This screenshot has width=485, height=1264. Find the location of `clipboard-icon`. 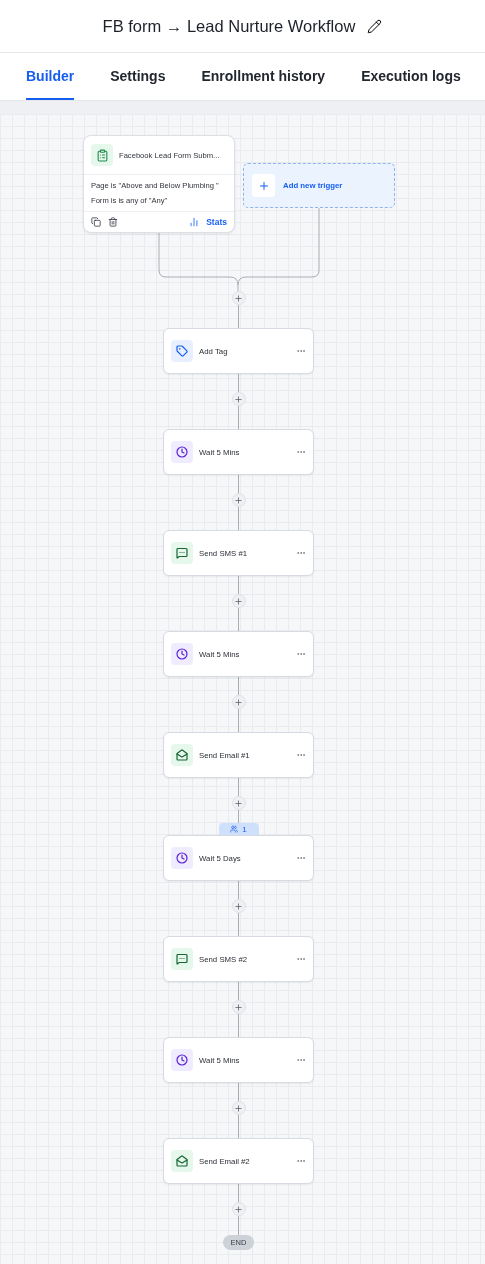

clipboard-icon is located at coordinates (102, 155).